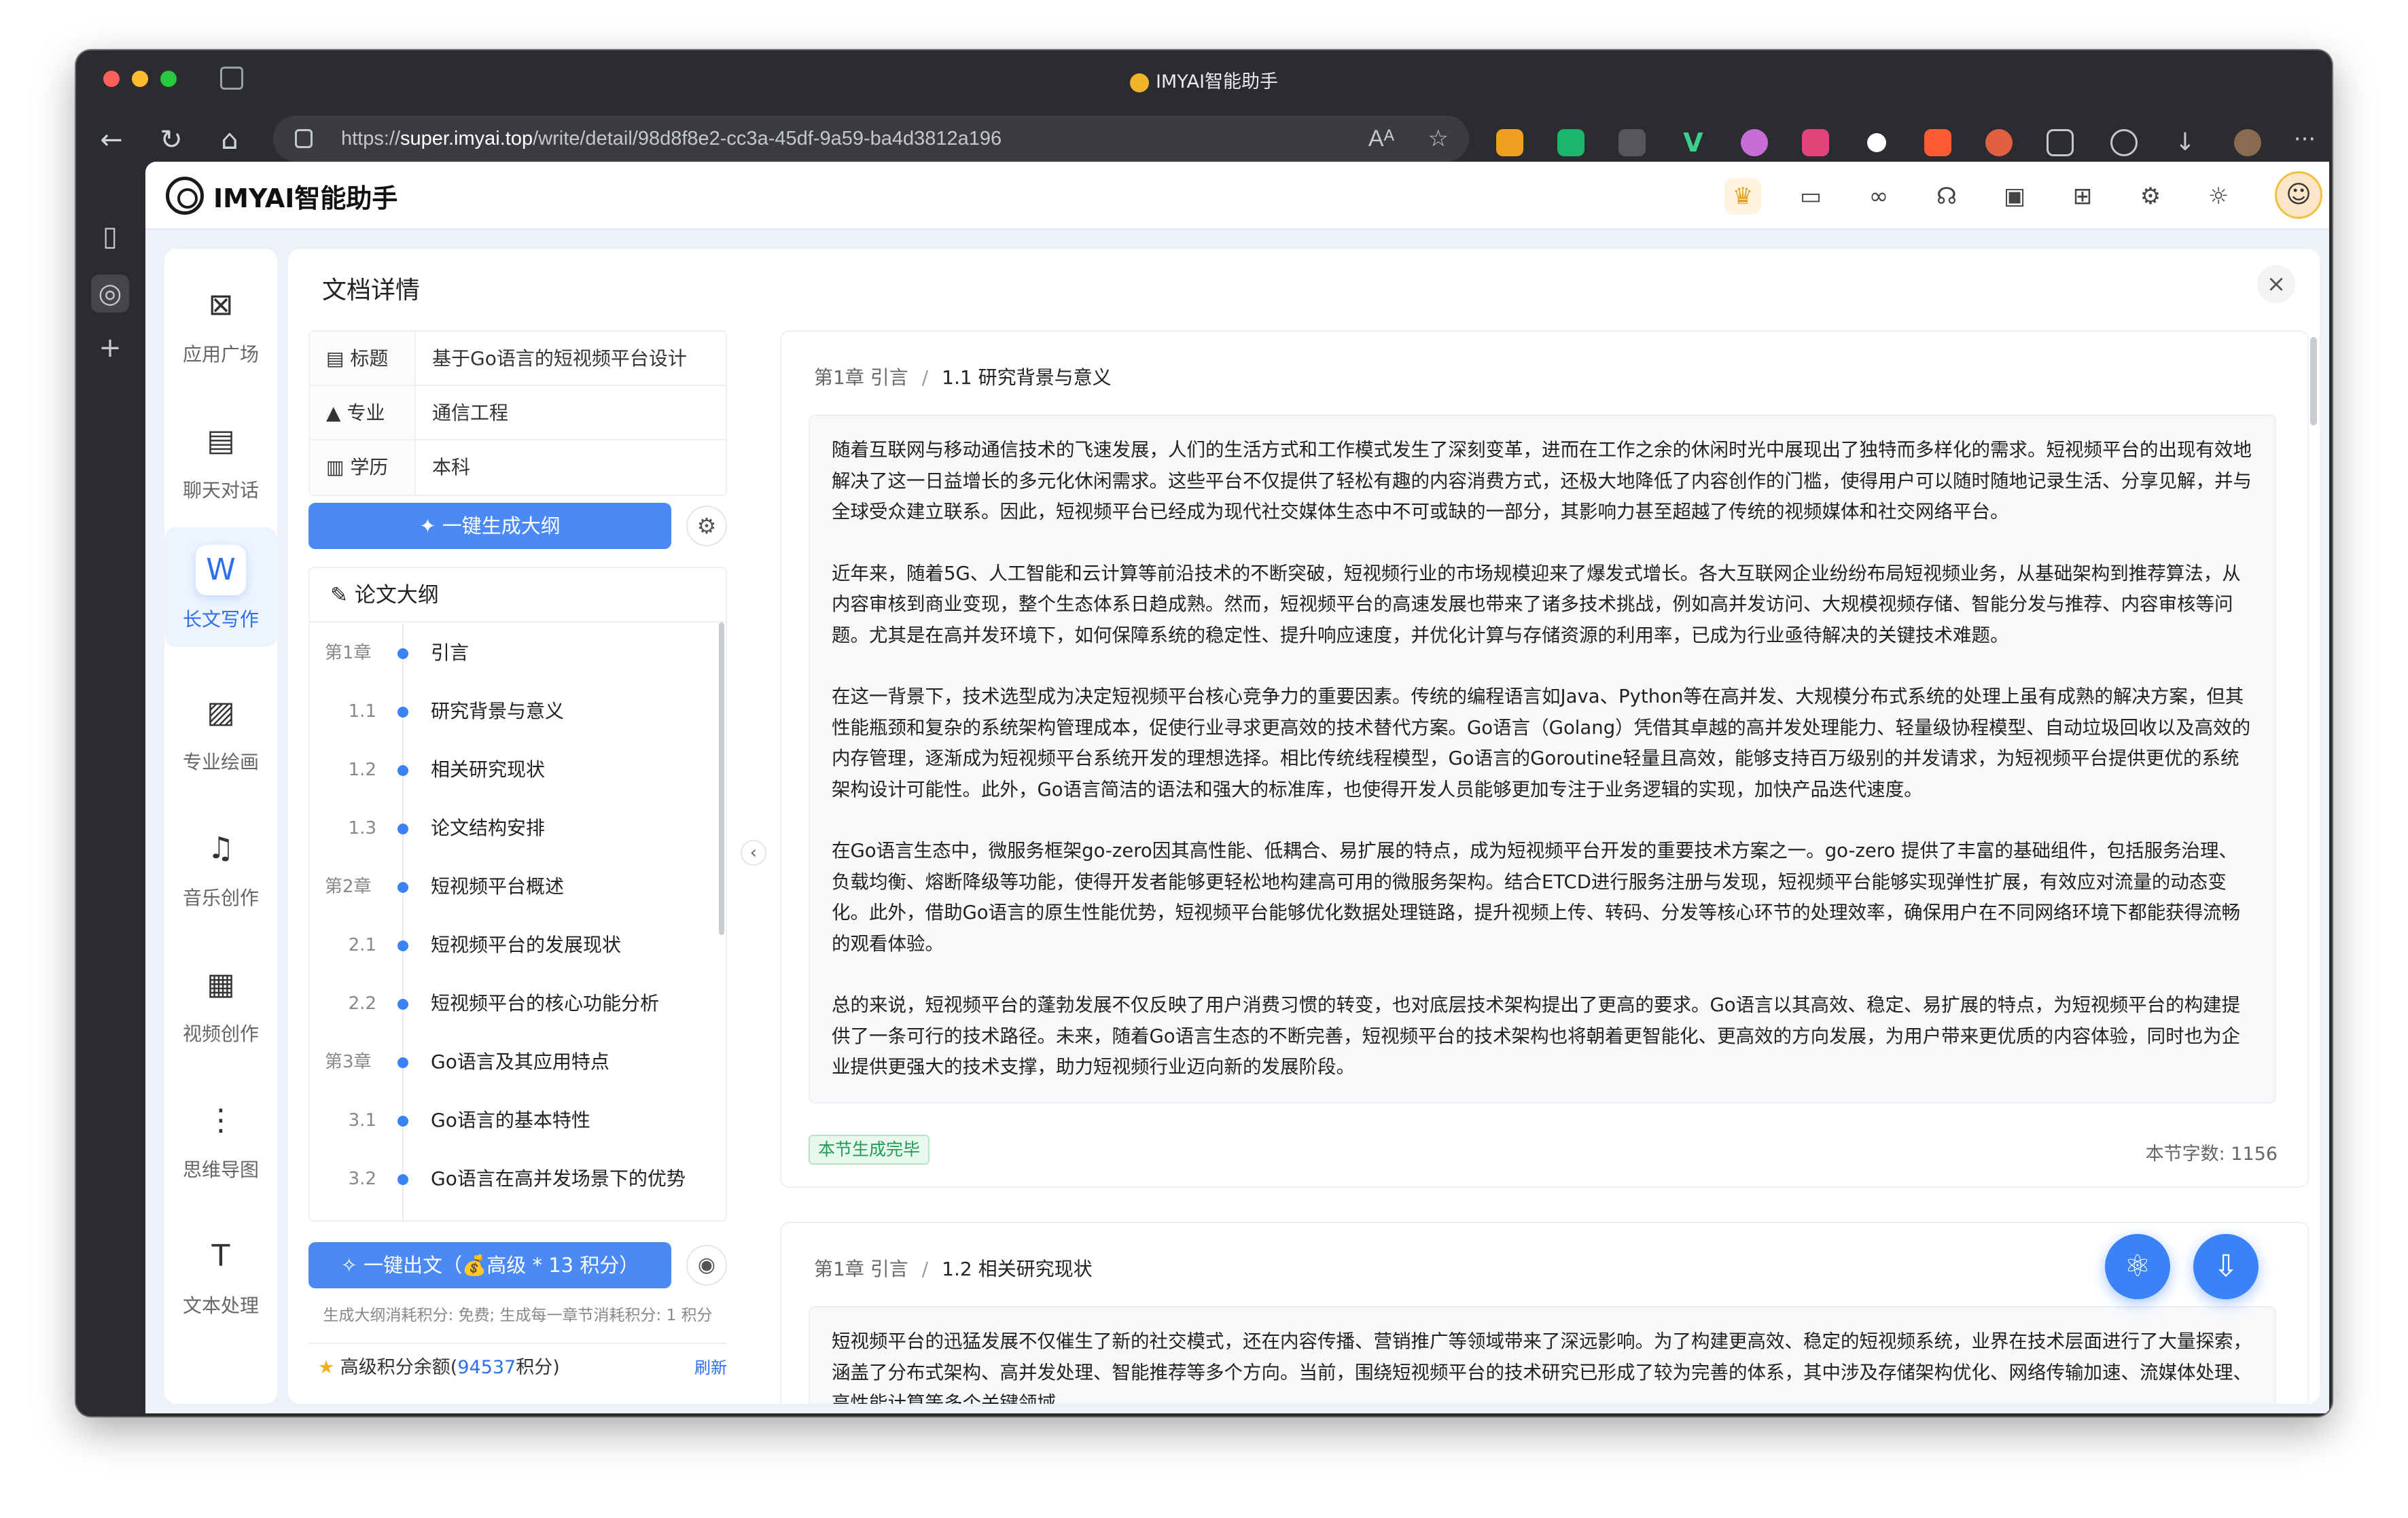 This screenshot has width=2408, height=1518. What do you see at coordinates (220, 1137) in the screenshot?
I see `nav-item-mindmap: ⋮ 思维导图` at bounding box center [220, 1137].